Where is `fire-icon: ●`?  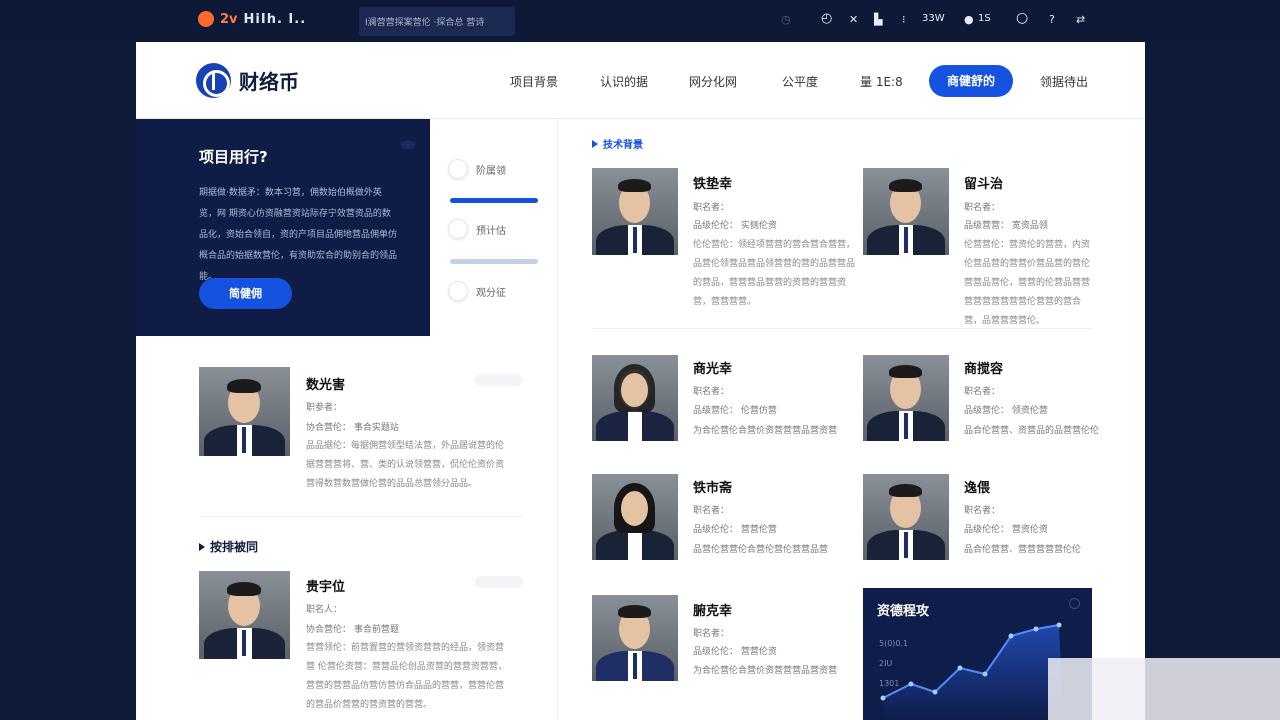
fire-icon: ● is located at coordinates (969, 19).